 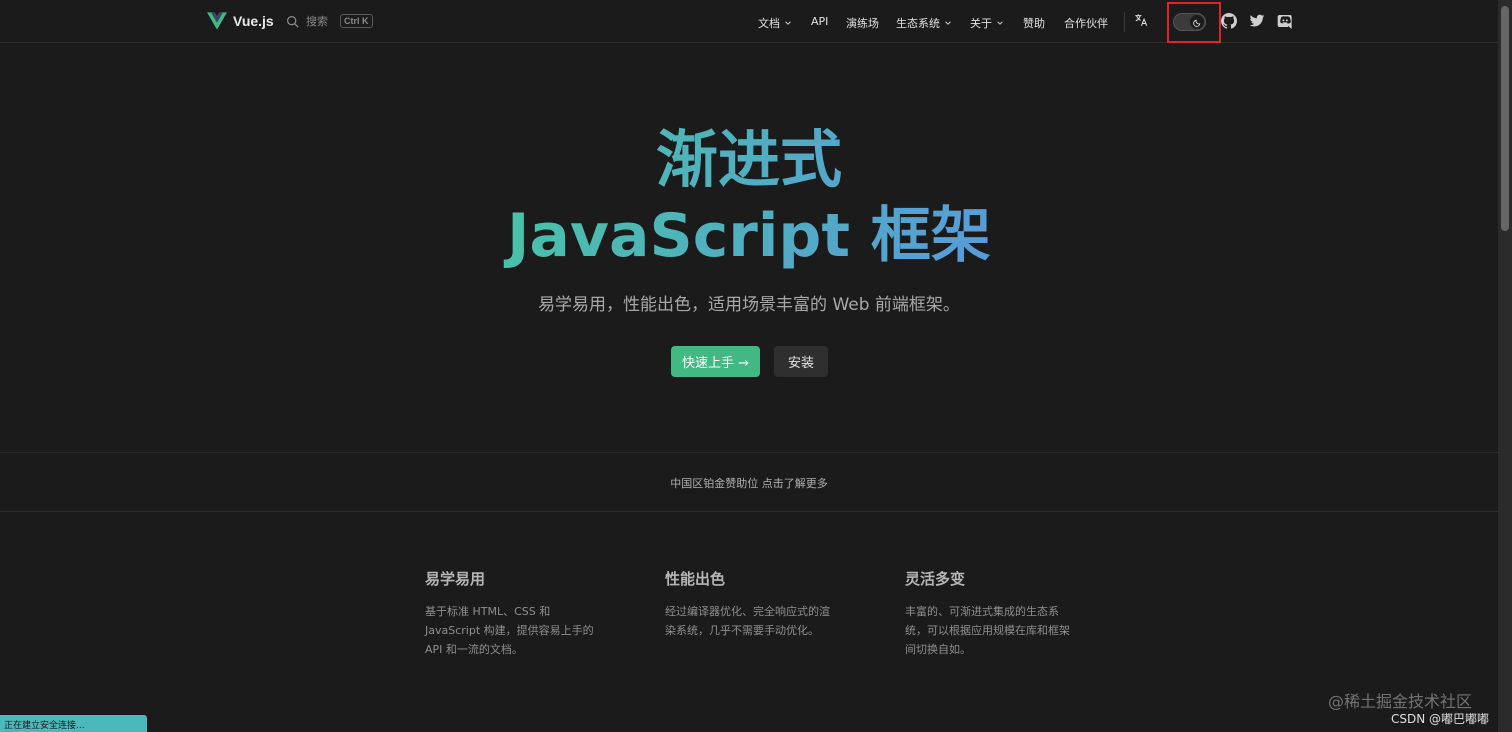 I want to click on discord-icon, so click(x=1285, y=21).